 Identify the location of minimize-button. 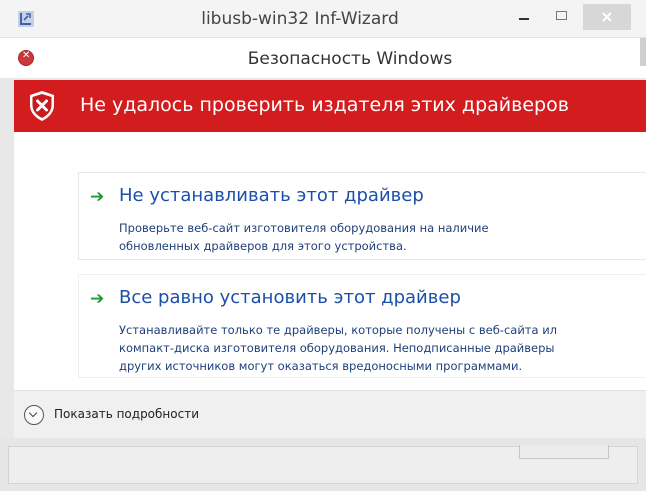
(524, 17).